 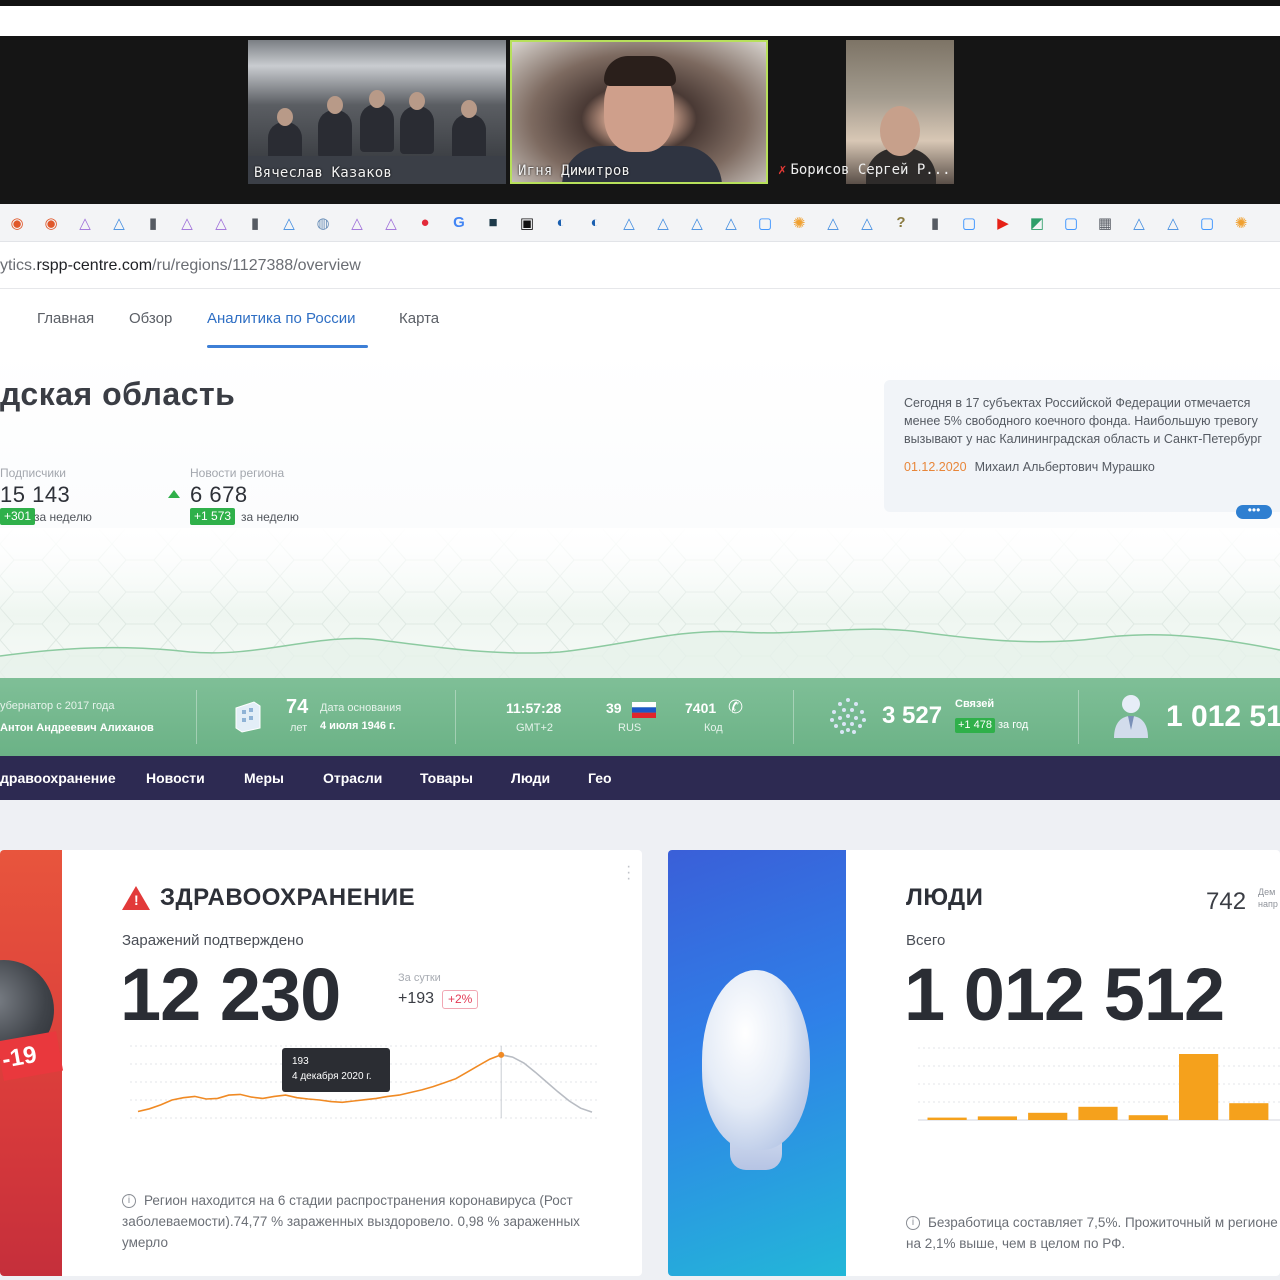 What do you see at coordinates (446, 778) in the screenshot?
I see `section-goods: Товары` at bounding box center [446, 778].